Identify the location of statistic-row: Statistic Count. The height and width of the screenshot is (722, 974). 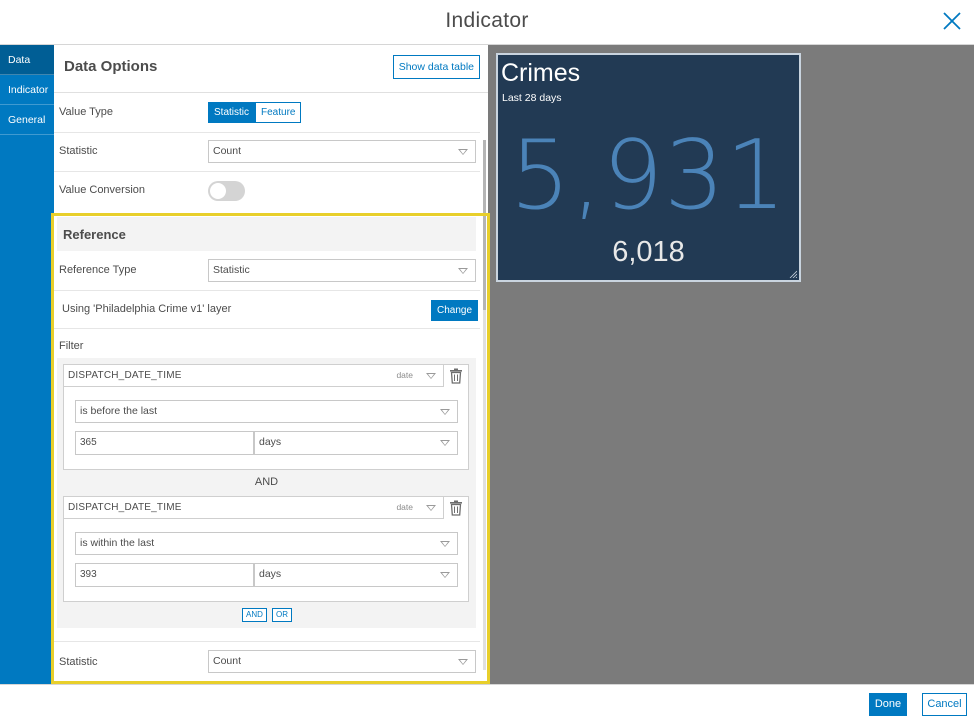
(267, 152).